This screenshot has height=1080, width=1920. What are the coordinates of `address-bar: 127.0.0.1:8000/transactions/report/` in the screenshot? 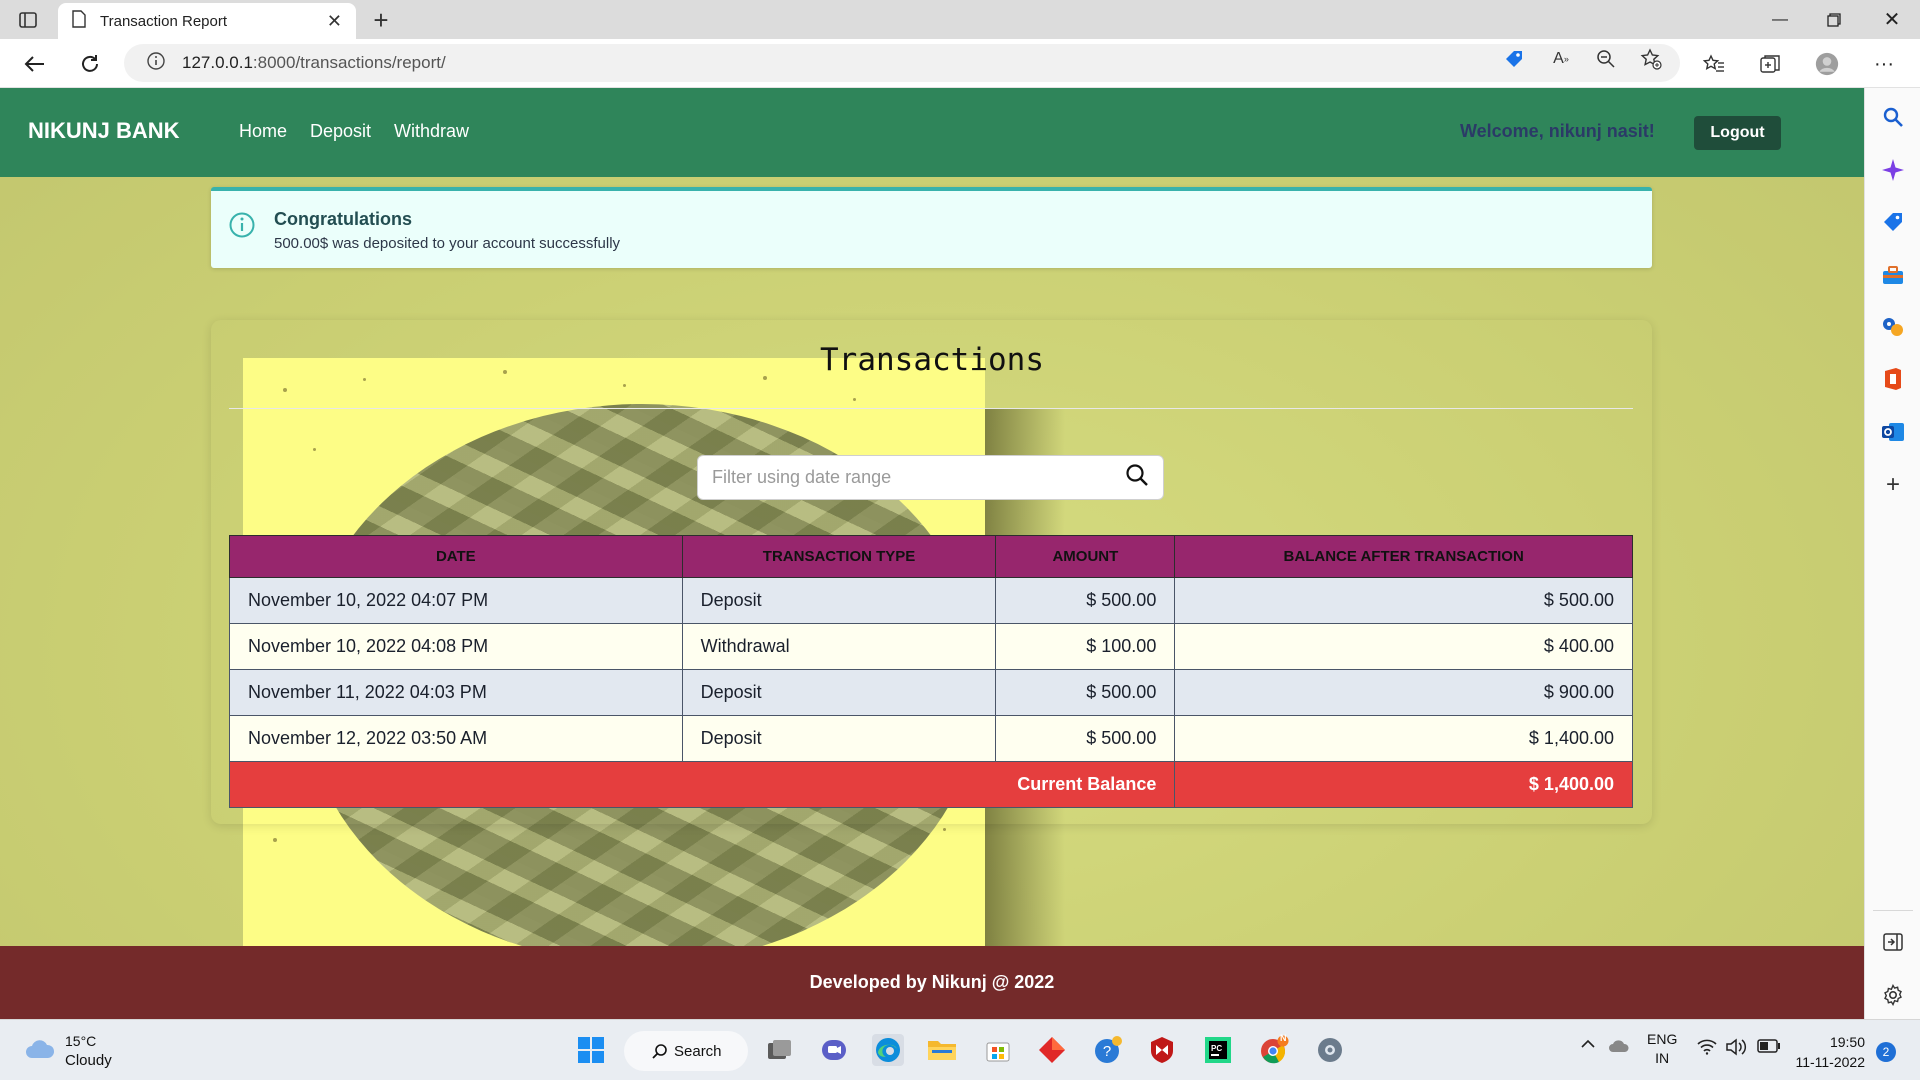 It's located at (902, 63).